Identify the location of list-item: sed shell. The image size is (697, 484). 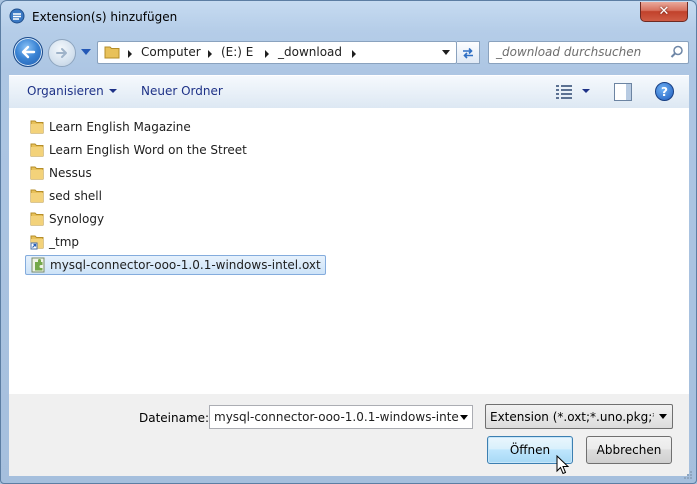
(65, 196).